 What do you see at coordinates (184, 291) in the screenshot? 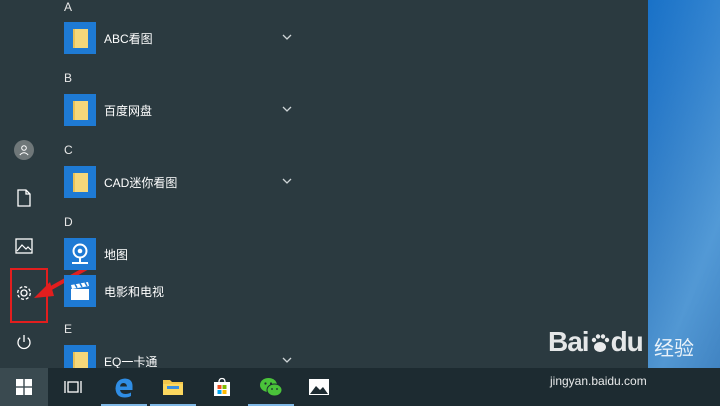
I see `app-item-movies-tv: 电影和电视` at bounding box center [184, 291].